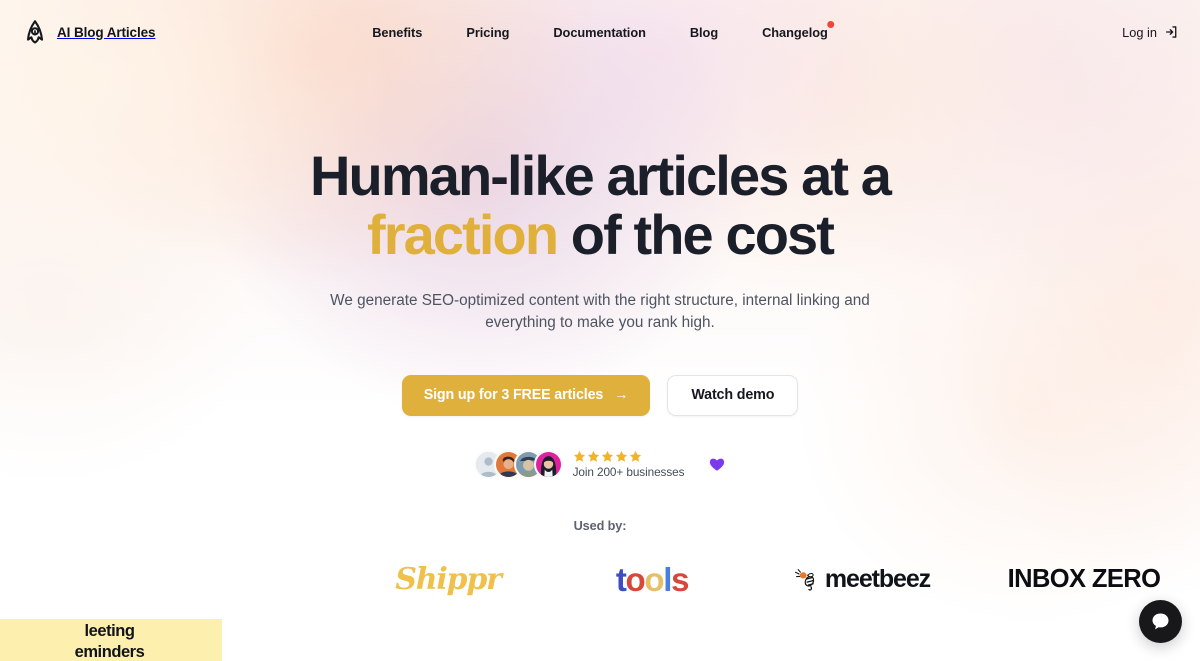 The width and height of the screenshot is (1200, 661). I want to click on logo-tools-letter-1: t, so click(621, 579).